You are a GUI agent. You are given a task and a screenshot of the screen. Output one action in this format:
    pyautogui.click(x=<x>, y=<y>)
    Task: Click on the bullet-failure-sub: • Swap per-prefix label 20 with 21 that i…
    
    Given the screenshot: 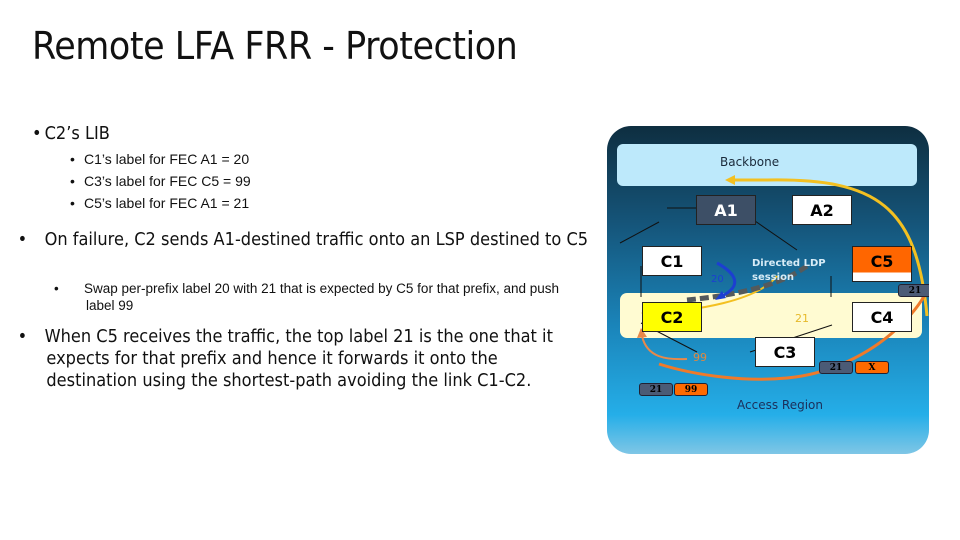 What is the action you would take?
    pyautogui.click(x=307, y=297)
    